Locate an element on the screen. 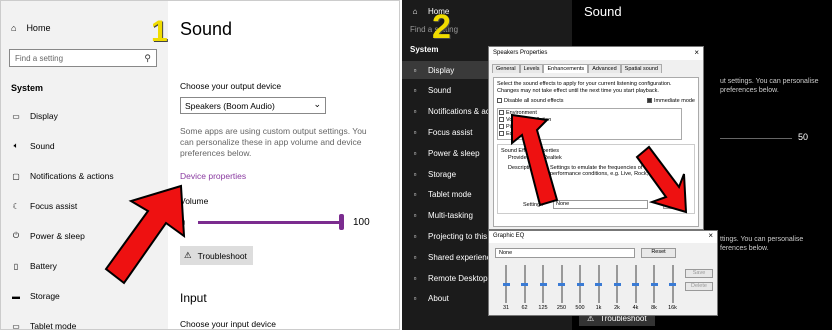 The height and width of the screenshot is (330, 832). speaker-icon: 🔈︎ is located at coordinates (16, 145).